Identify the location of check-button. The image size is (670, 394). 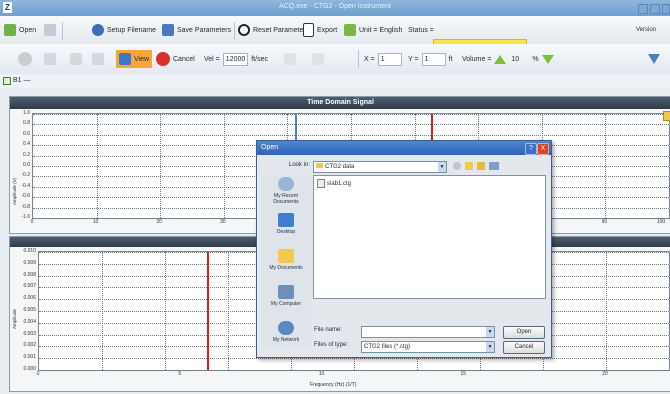
(290, 59).